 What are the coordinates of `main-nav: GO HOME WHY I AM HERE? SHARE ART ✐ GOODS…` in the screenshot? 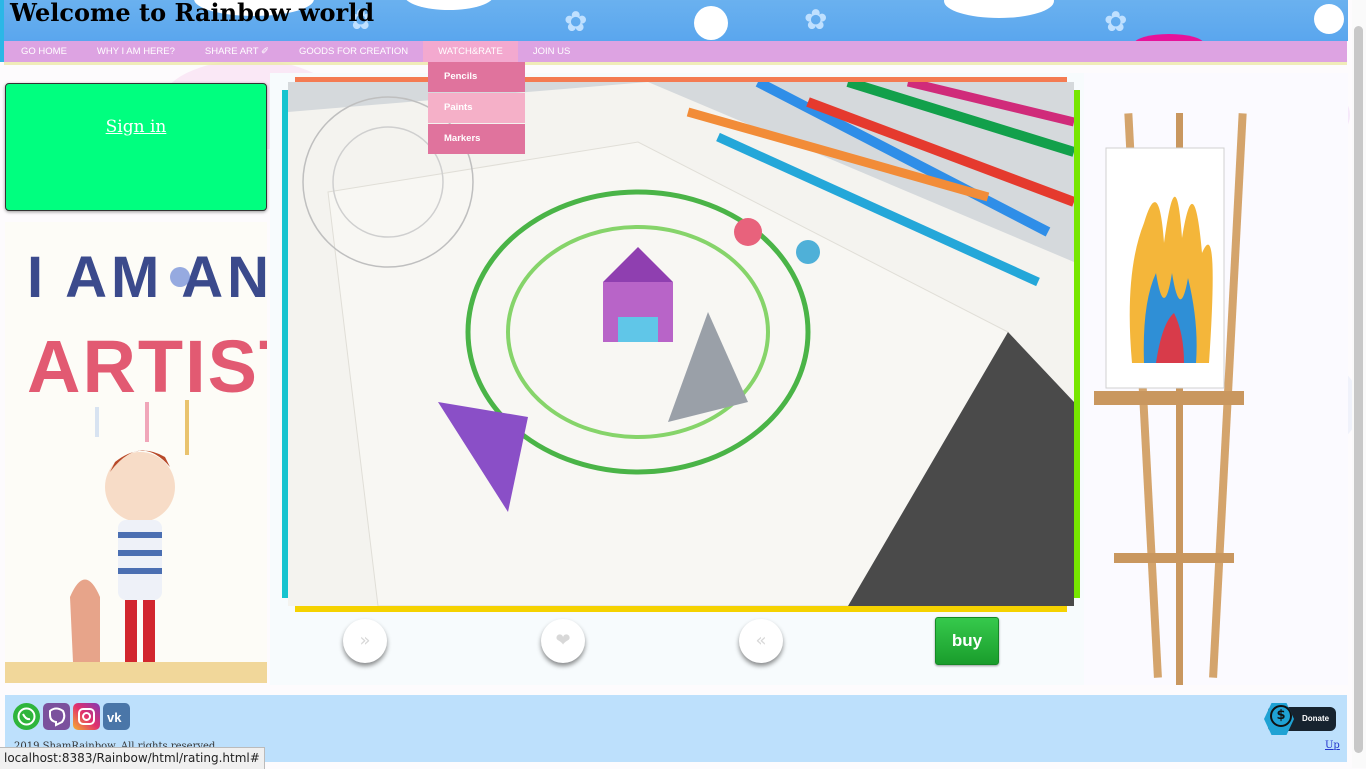 It's located at (675, 51).